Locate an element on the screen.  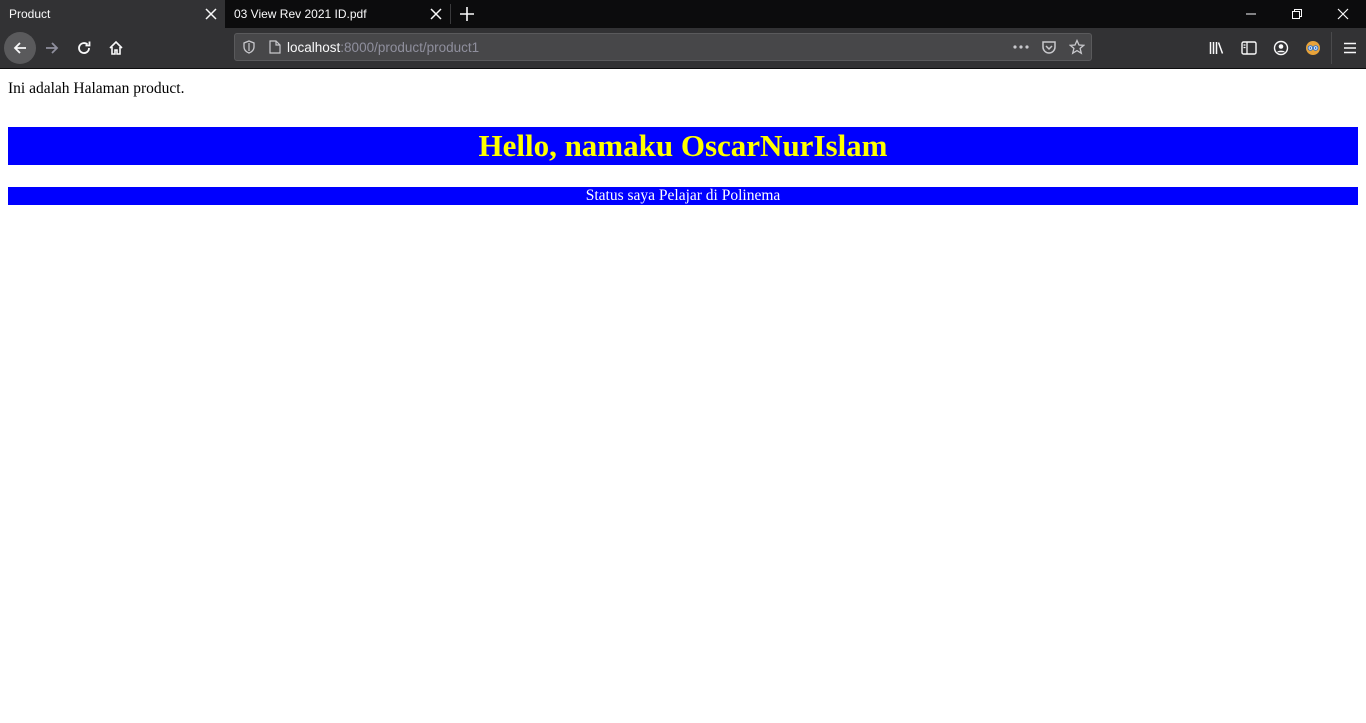
new-tab-button is located at coordinates (467, 14).